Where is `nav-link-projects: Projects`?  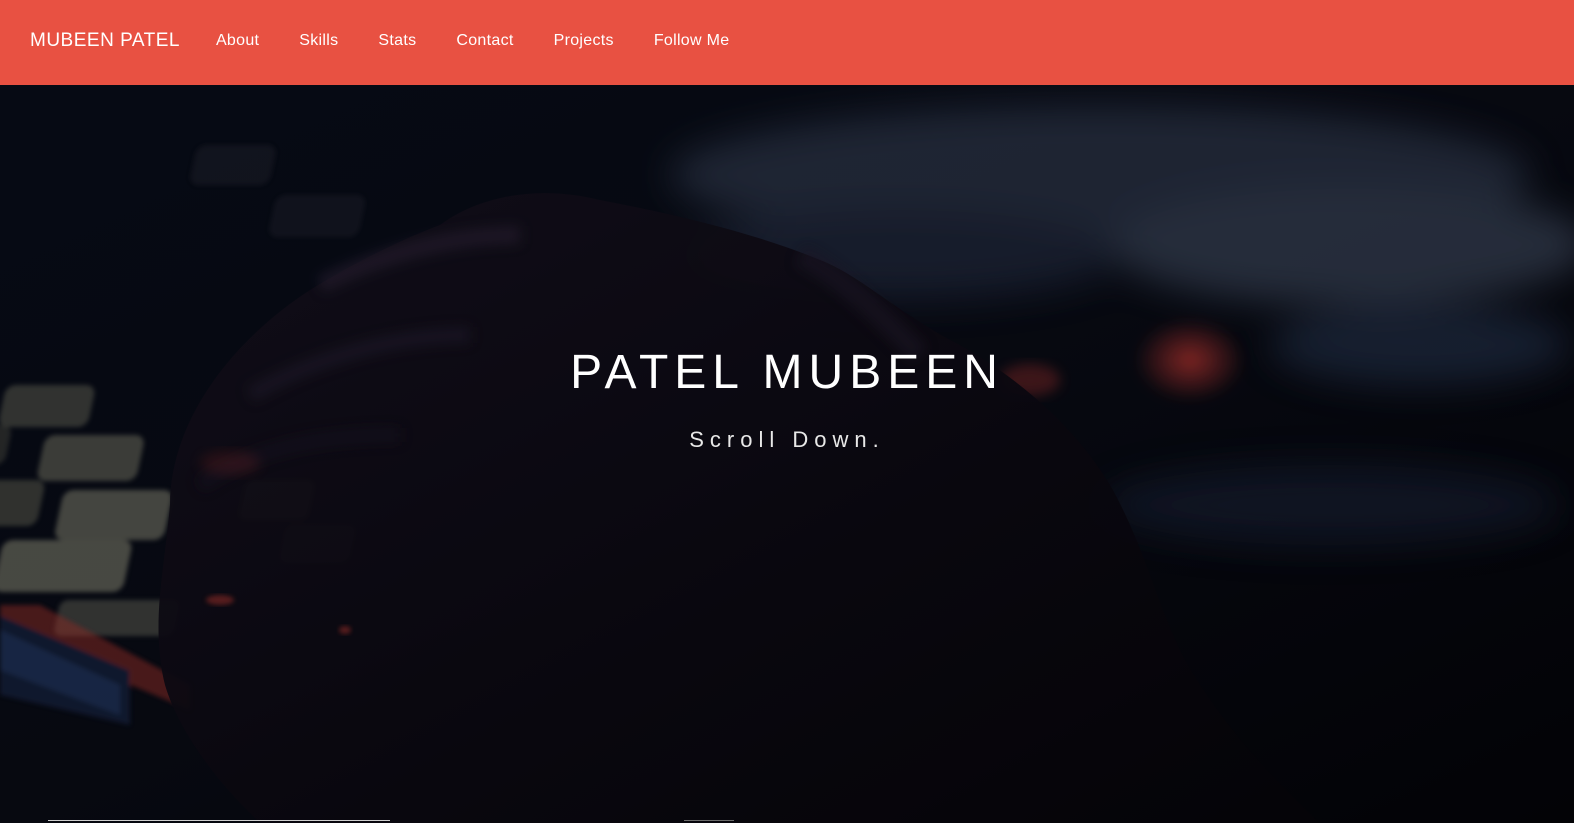 nav-link-projects: Projects is located at coordinates (584, 41).